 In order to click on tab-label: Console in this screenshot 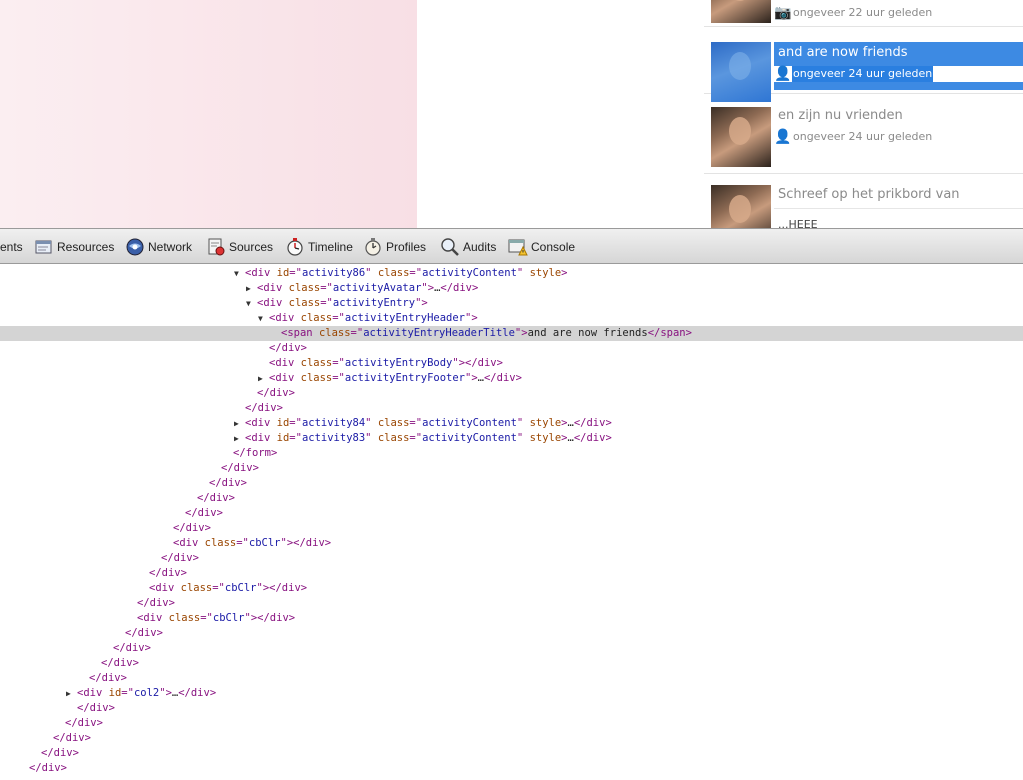, I will do `click(553, 247)`.